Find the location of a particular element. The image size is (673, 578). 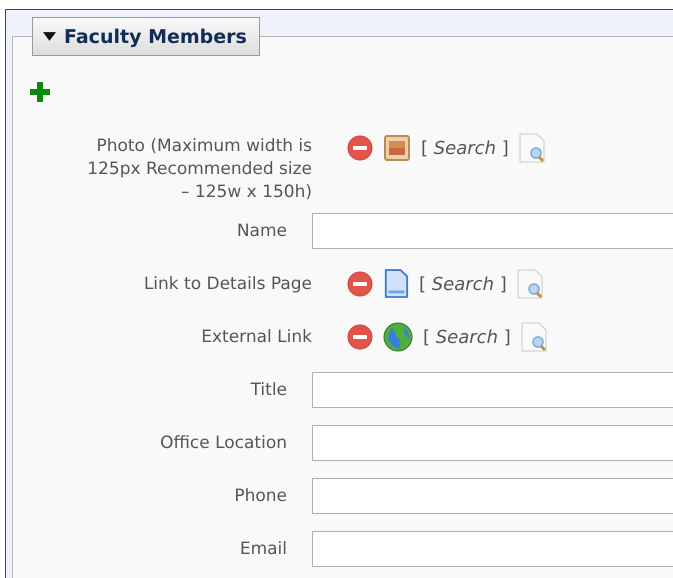

field-label: Title is located at coordinates (268, 390).